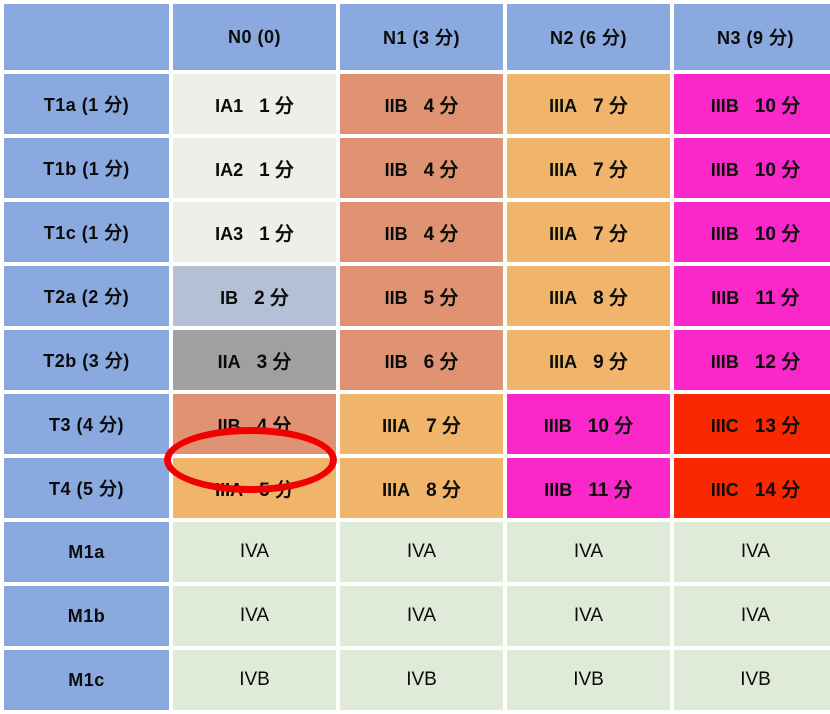 The height and width of the screenshot is (714, 830). Describe the element at coordinates (752, 552) in the screenshot. I see `cell-m1a-n3: IVA` at that location.